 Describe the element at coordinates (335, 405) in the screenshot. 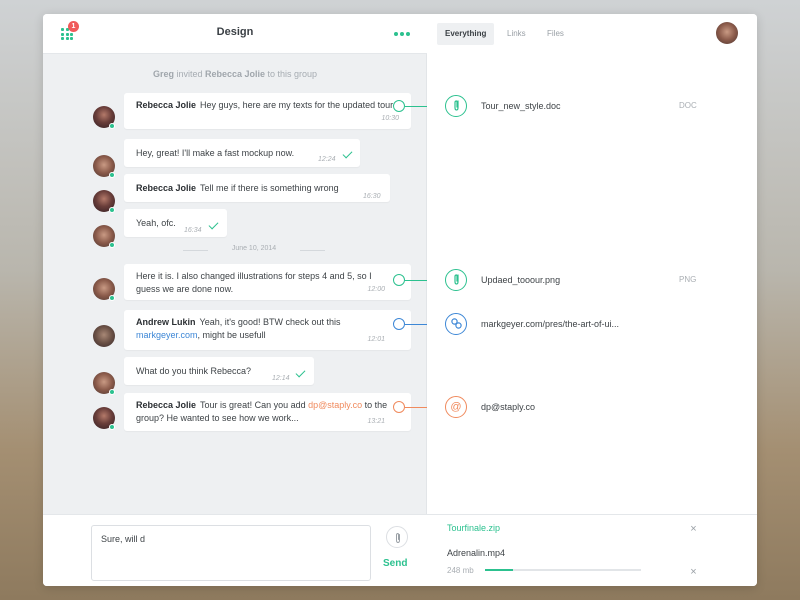

I see `message-mention: dp@staply.co` at that location.